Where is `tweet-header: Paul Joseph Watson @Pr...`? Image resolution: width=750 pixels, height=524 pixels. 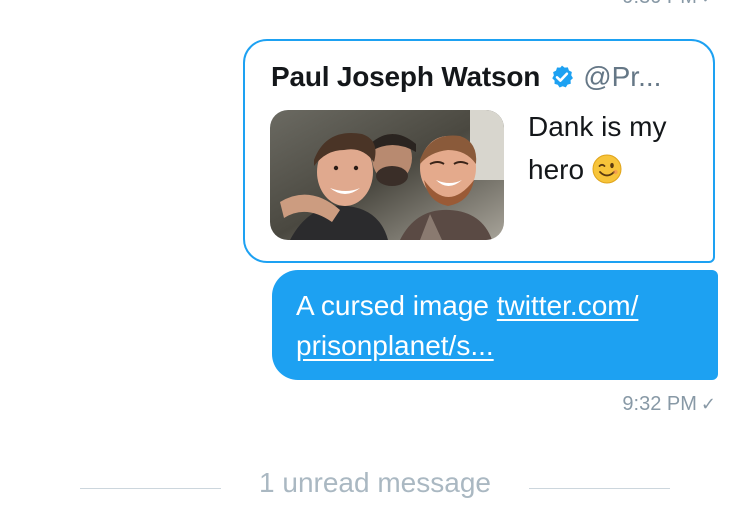 tweet-header: Paul Joseph Watson @Pr... is located at coordinates (466, 77).